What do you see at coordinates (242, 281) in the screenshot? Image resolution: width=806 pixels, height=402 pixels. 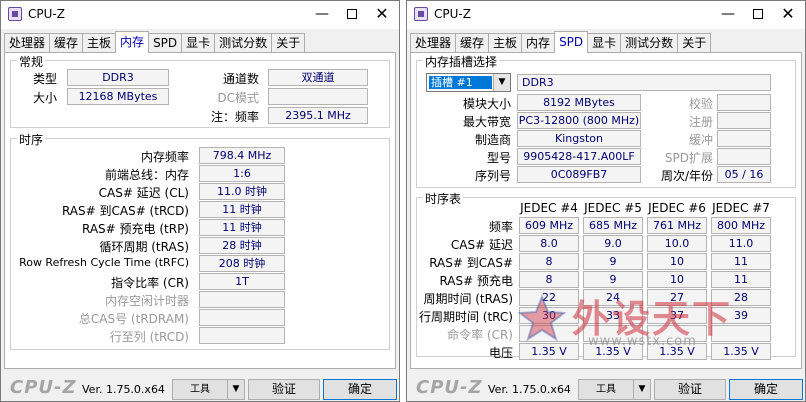 I see `command-rate-value: 1T` at bounding box center [242, 281].